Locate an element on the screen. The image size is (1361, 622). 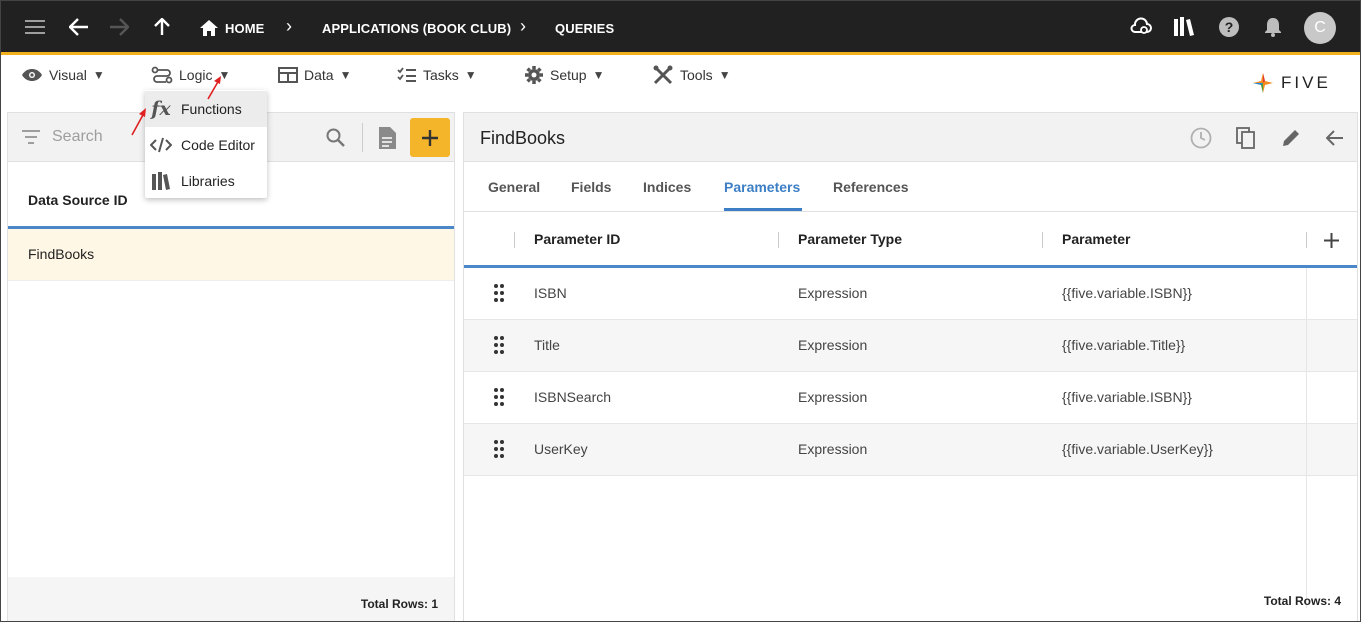
add-record-button is located at coordinates (430, 137).